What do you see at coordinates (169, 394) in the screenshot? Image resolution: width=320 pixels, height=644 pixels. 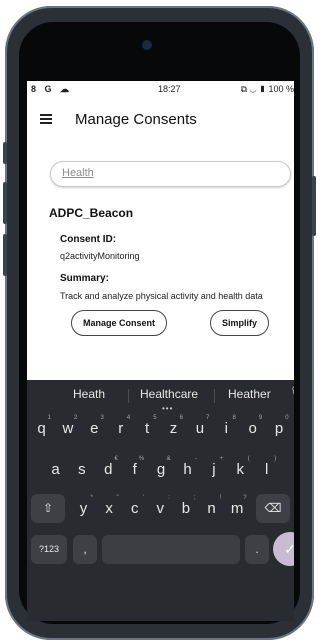 I see `suggestion-2: Healthcare` at bounding box center [169, 394].